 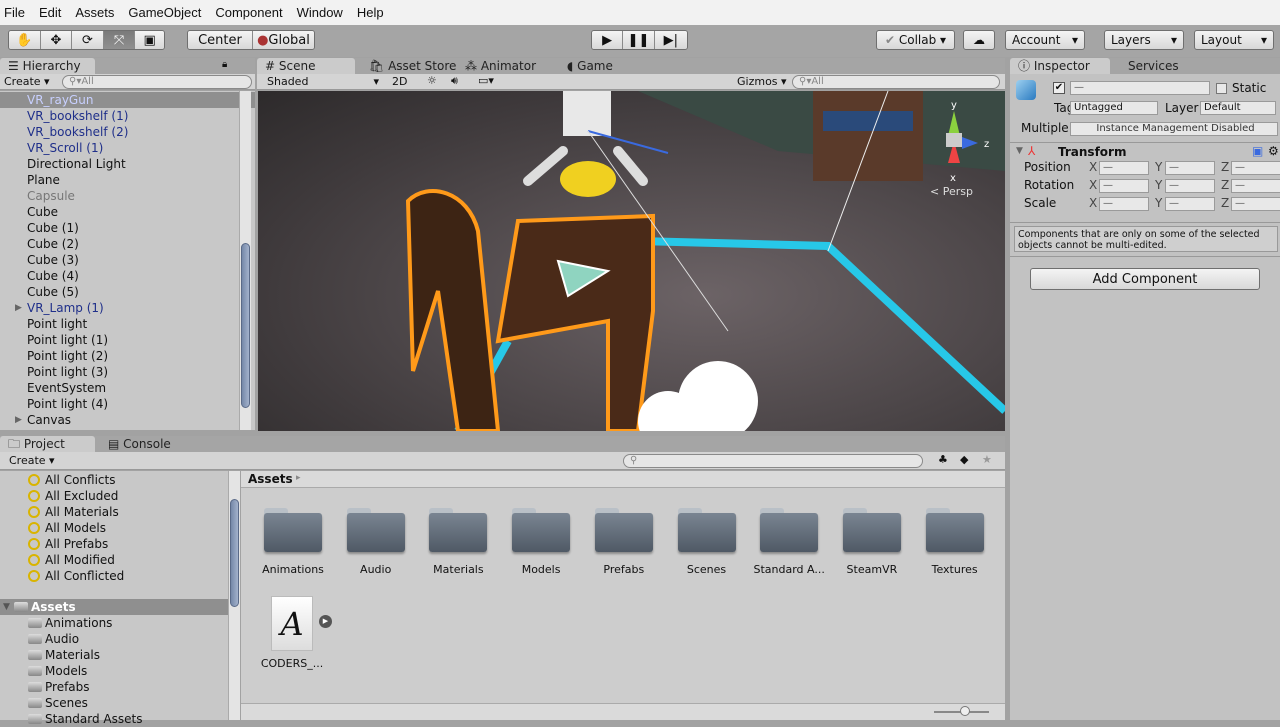 What do you see at coordinates (127, 228) in the screenshot?
I see `hierarchy-item: Cube (1)` at bounding box center [127, 228].